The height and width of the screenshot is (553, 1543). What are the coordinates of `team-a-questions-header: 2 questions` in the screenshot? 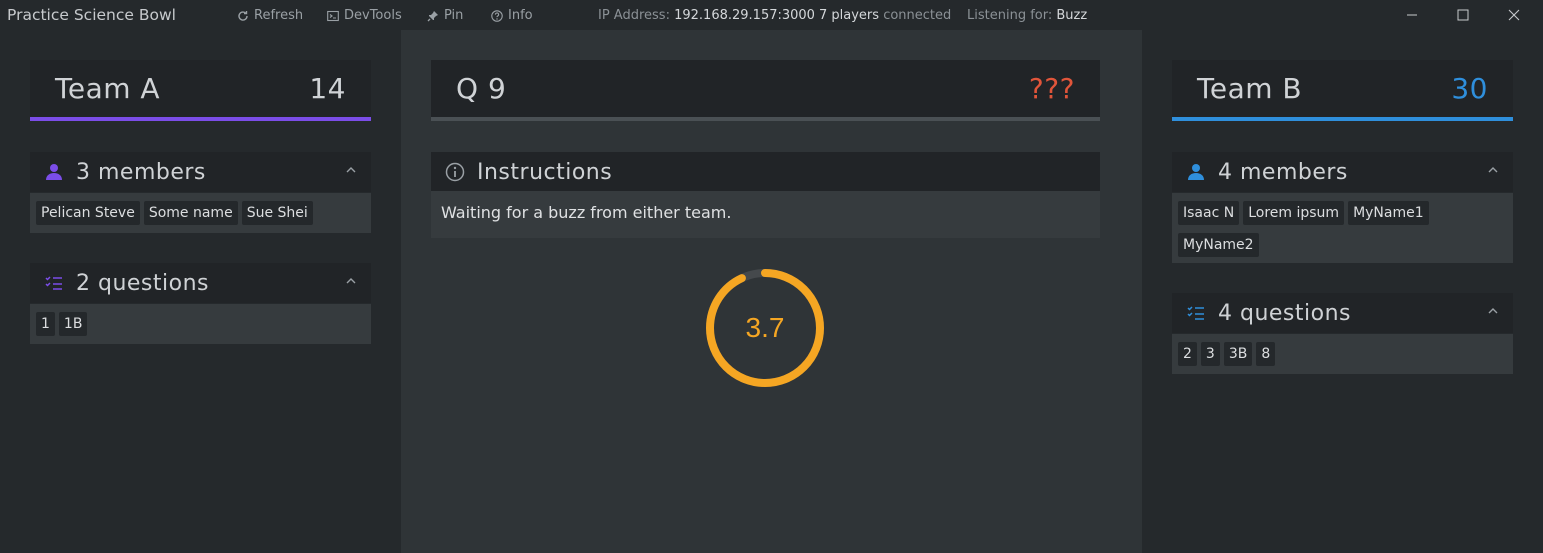 It's located at (200, 283).